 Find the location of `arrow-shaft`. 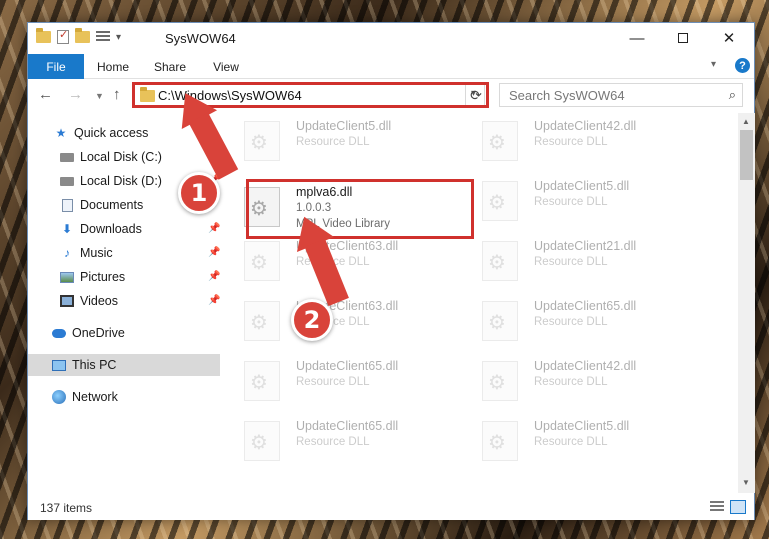

arrow-shaft is located at coordinates (213, 146).